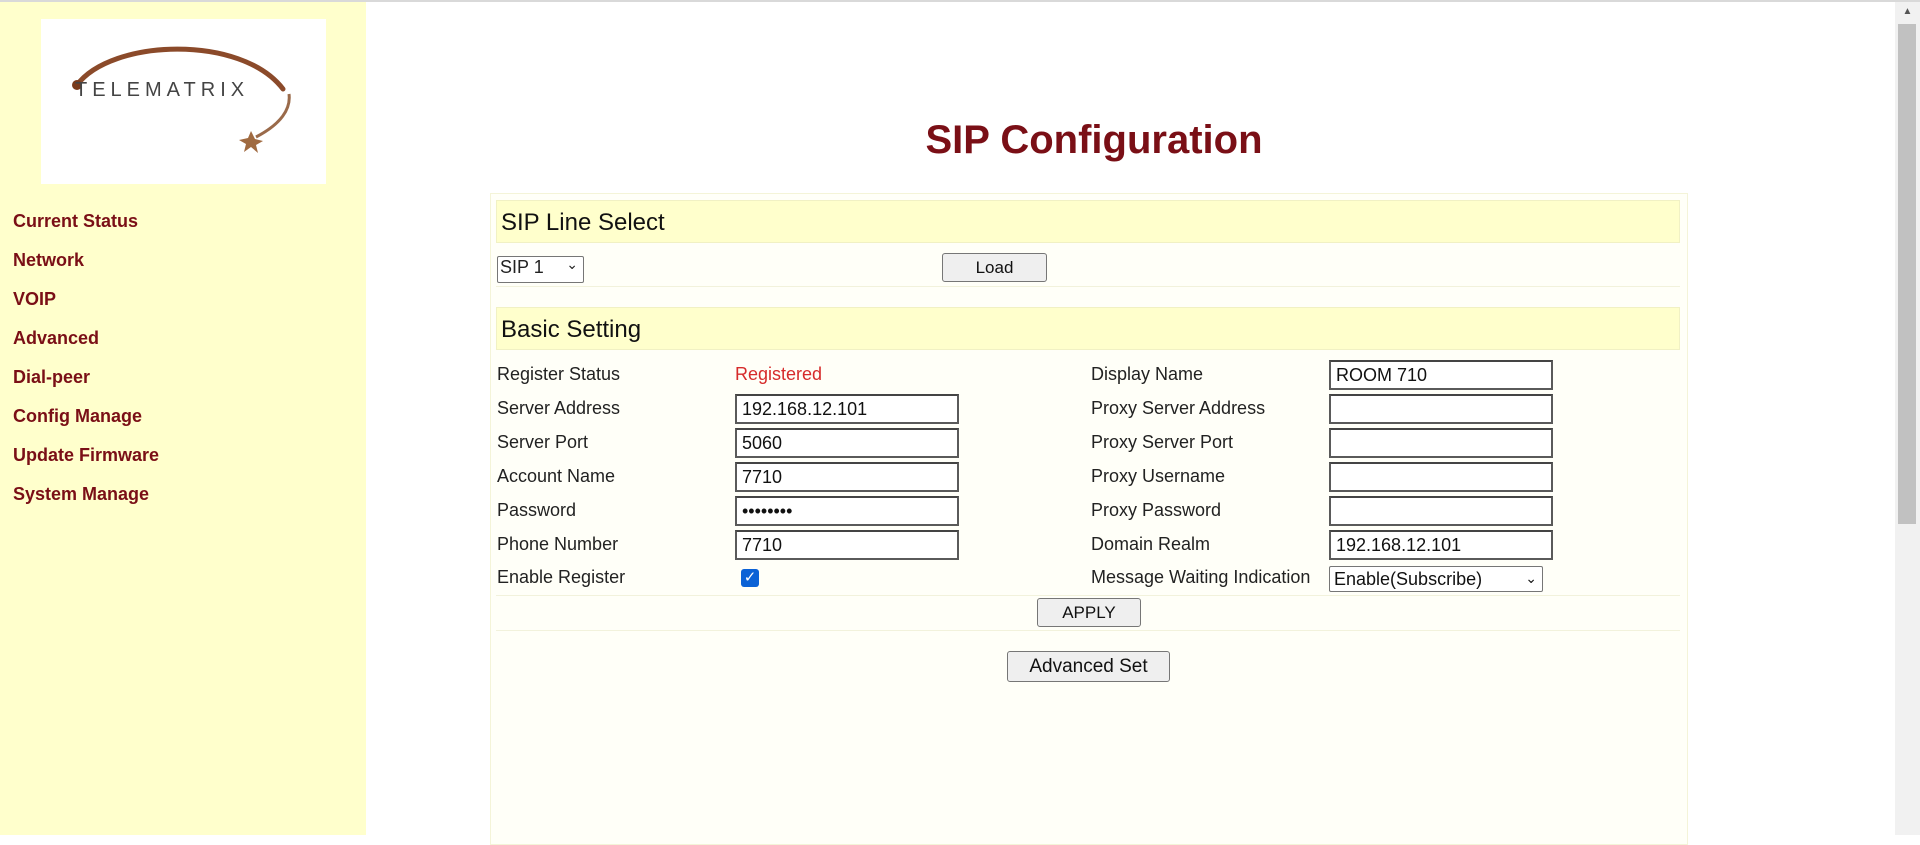  I want to click on mwi-label: Message Waiting Indication, so click(1201, 577).